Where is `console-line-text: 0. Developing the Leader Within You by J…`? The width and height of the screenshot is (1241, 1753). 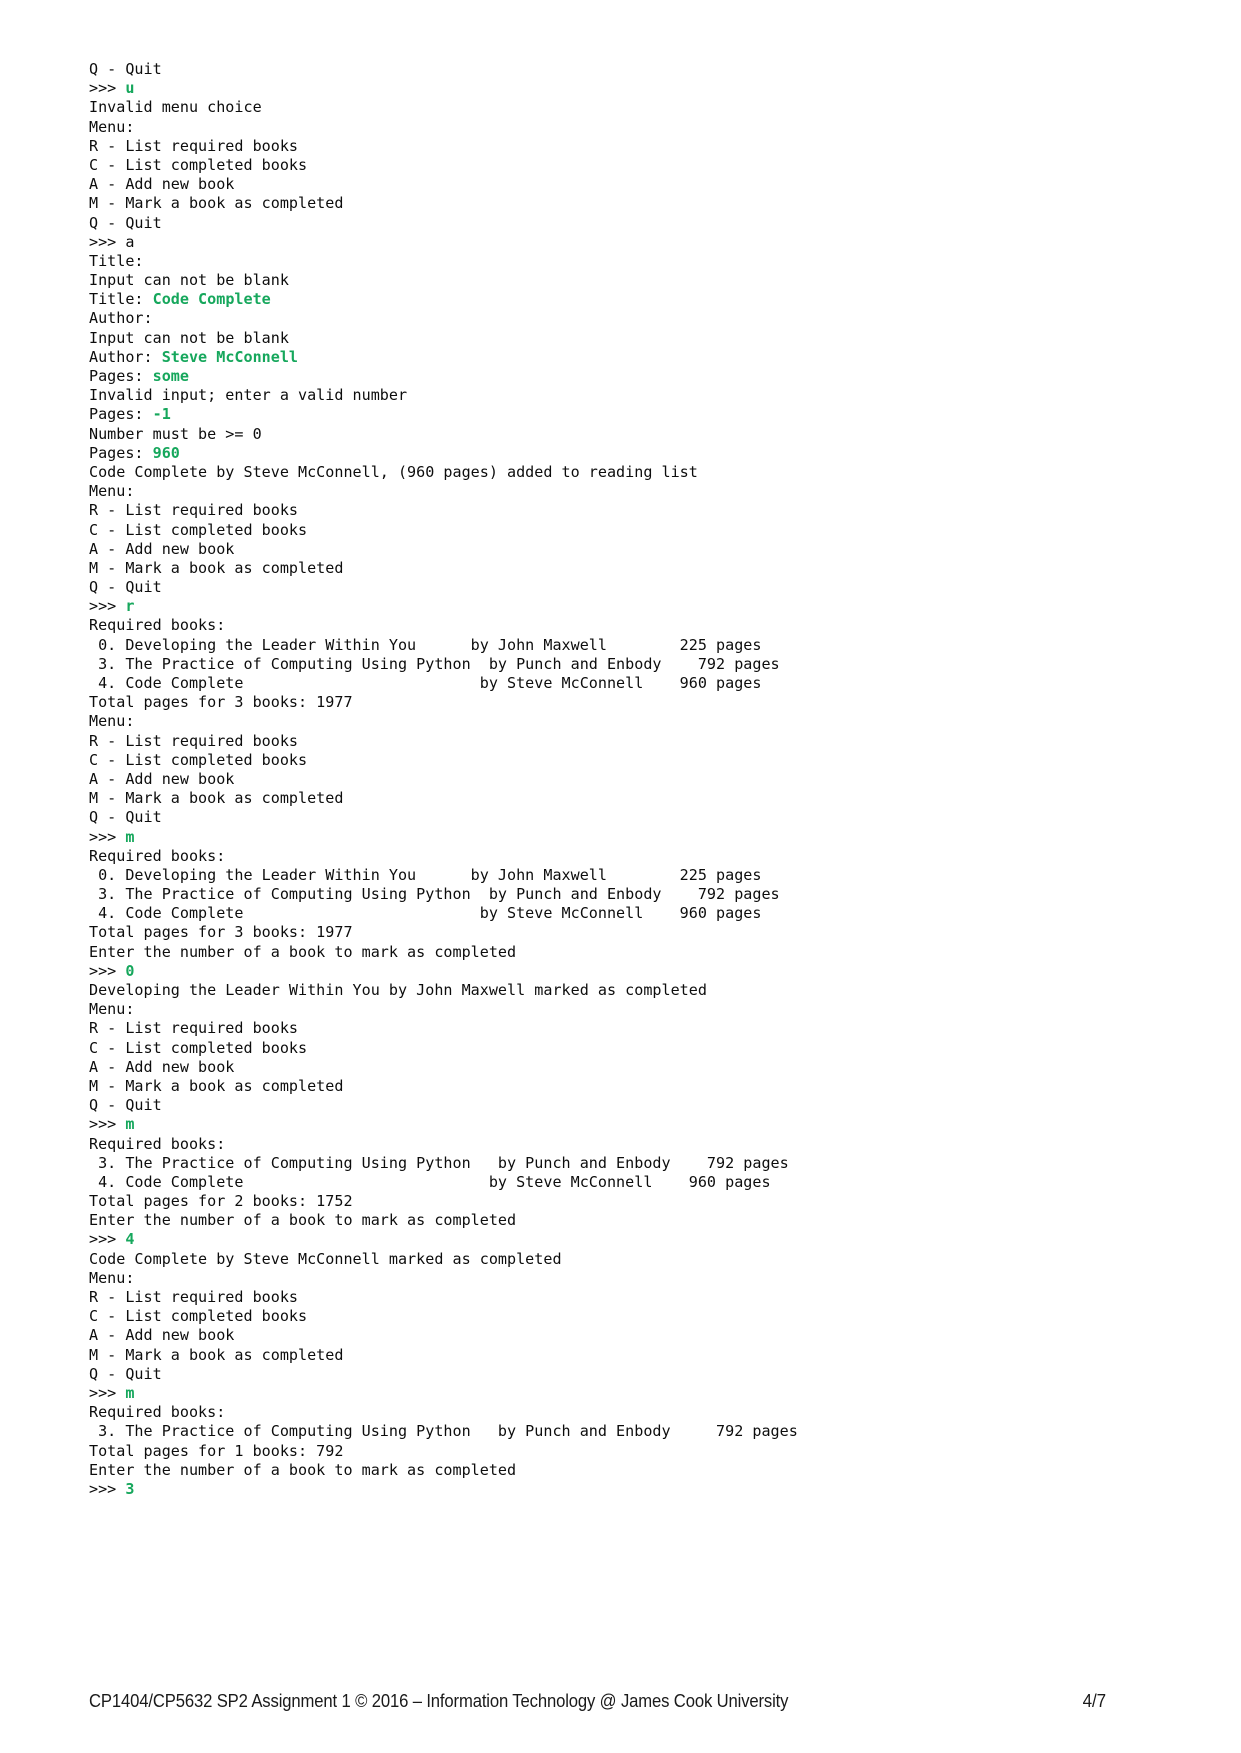
console-line-text: 0. Developing the Leader Within You by J… is located at coordinates (425, 644).